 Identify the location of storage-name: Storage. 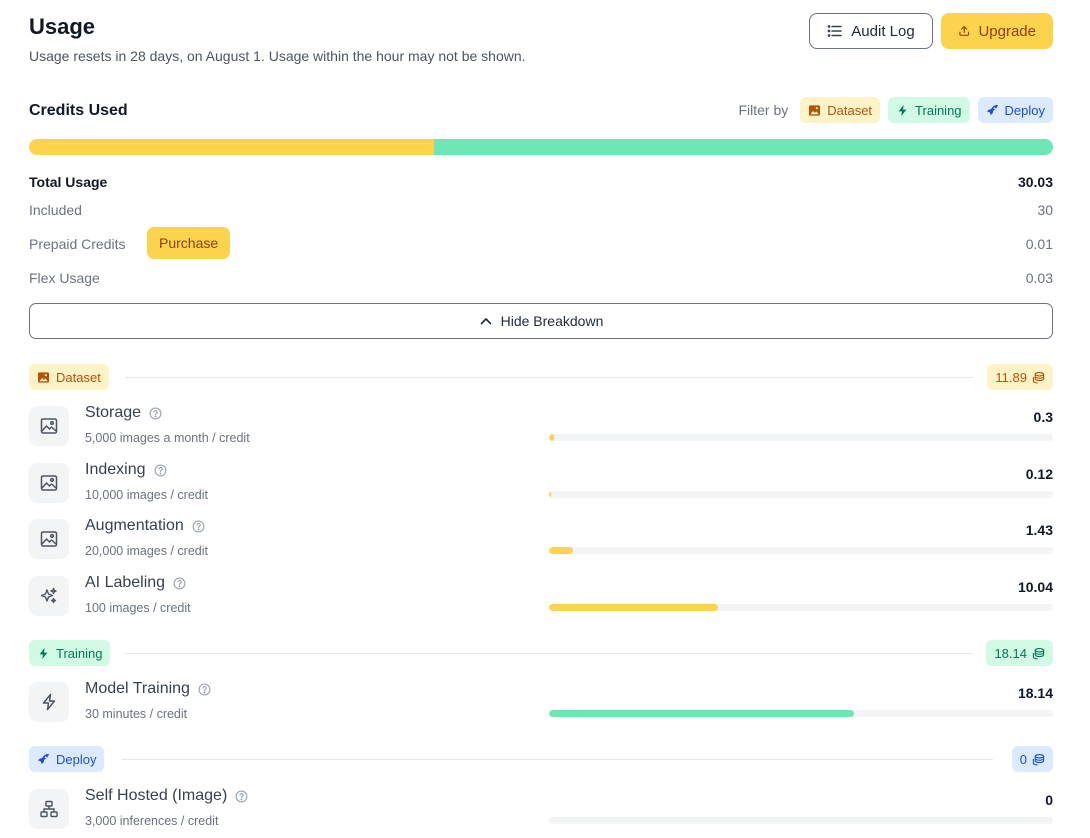
(113, 412).